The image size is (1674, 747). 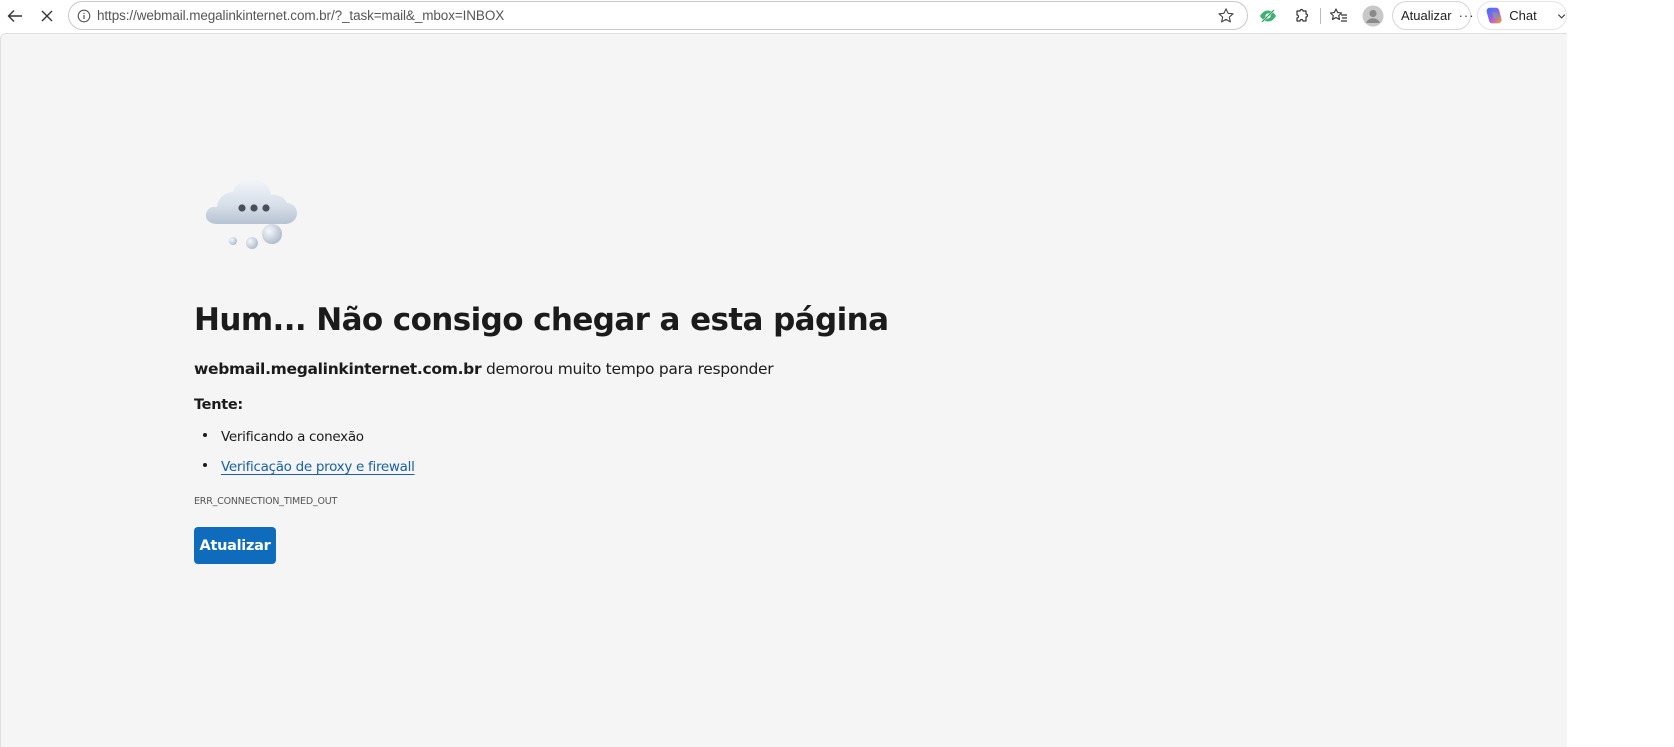 What do you see at coordinates (1620, 390) in the screenshot?
I see `side-panel-gutter` at bounding box center [1620, 390].